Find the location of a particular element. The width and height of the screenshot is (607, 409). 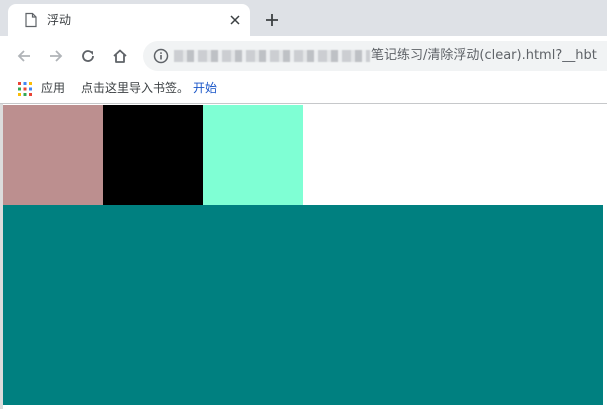

tab-strip: 浮动 is located at coordinates (303, 18).